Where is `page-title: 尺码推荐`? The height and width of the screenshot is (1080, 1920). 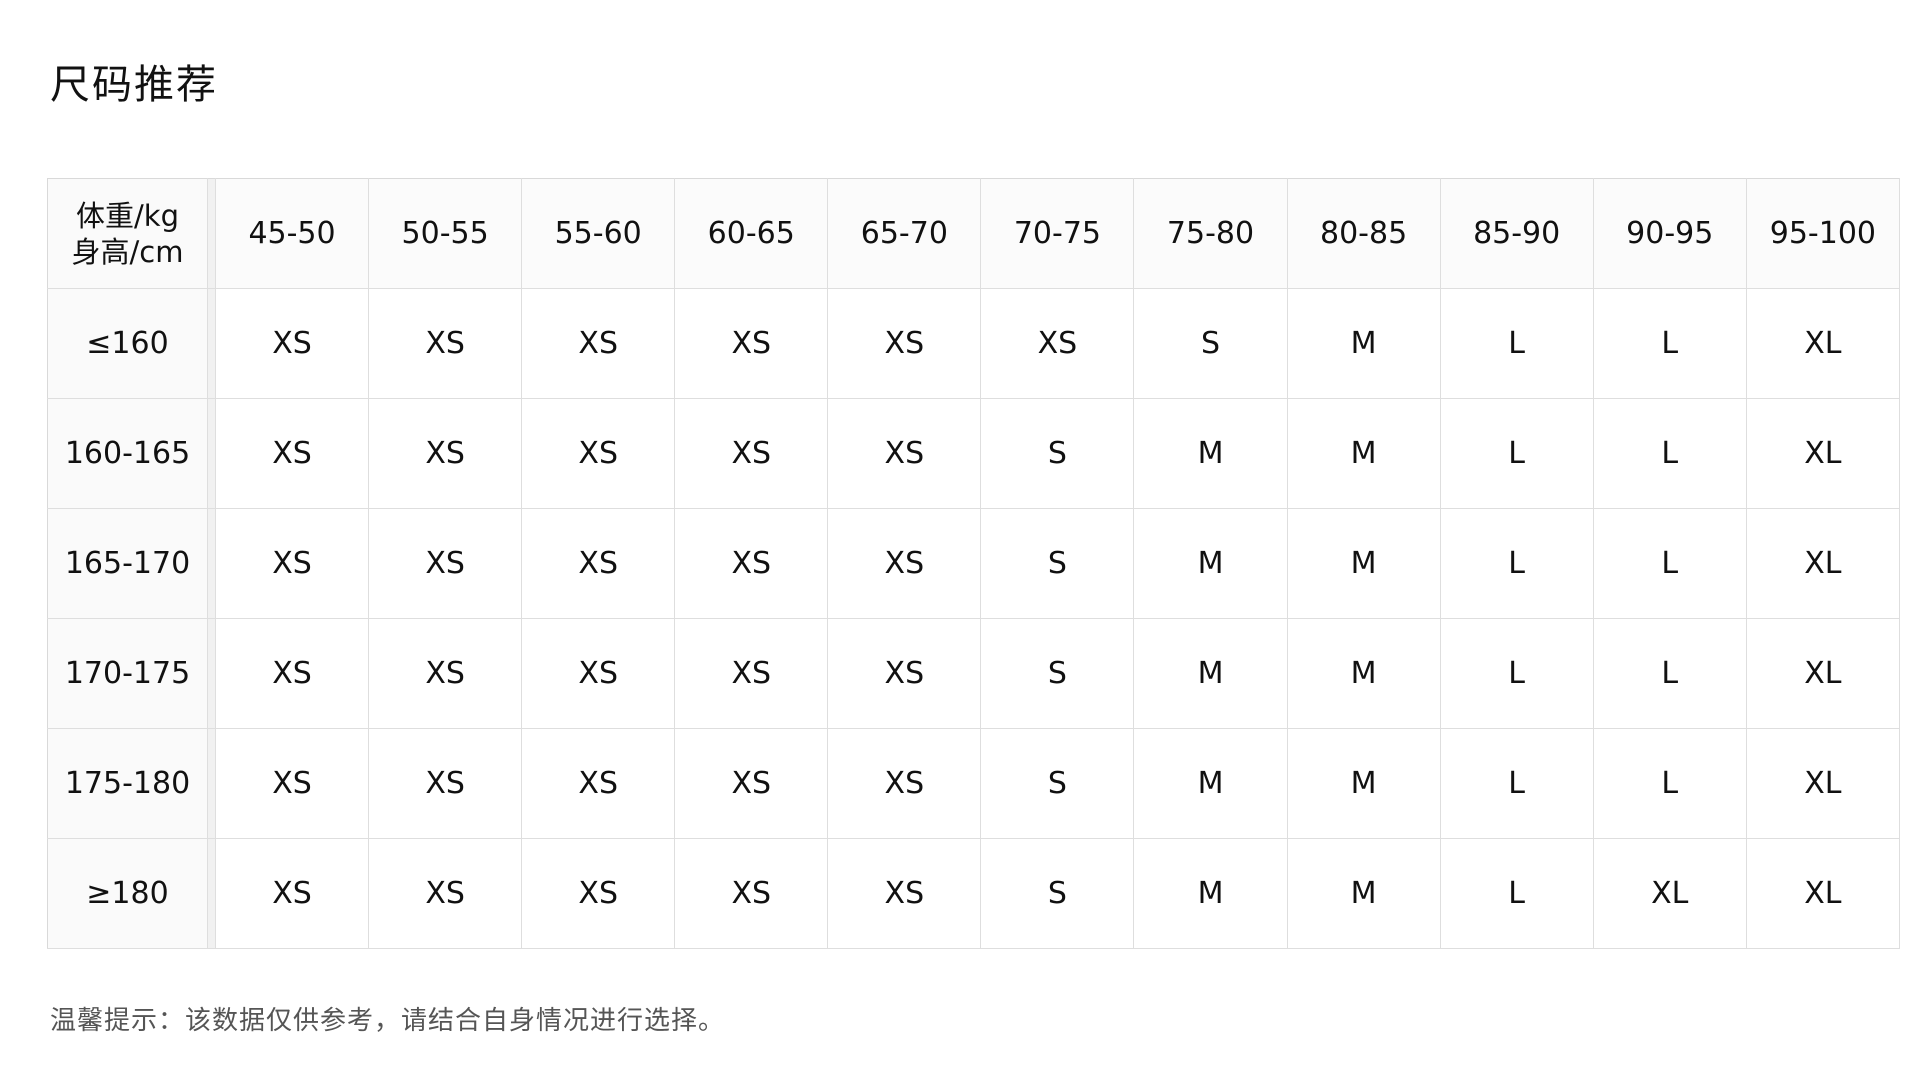
page-title: 尺码推荐 is located at coordinates (134, 85).